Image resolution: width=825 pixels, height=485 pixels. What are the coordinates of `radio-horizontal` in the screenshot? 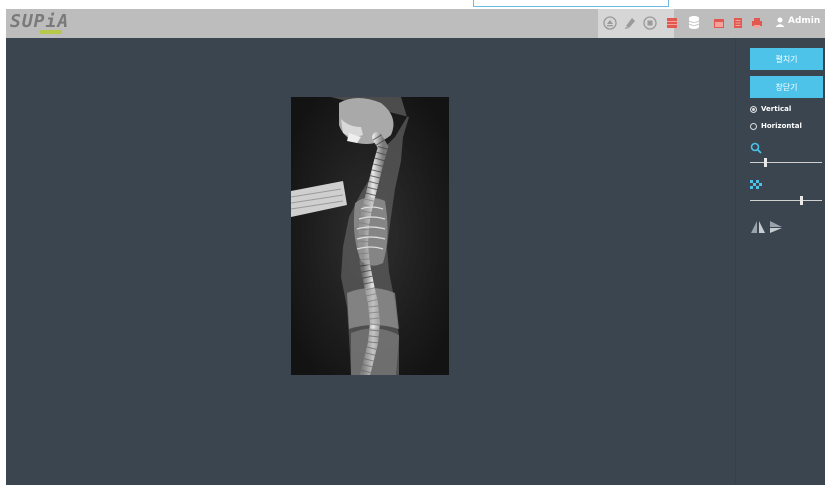 It's located at (753, 126).